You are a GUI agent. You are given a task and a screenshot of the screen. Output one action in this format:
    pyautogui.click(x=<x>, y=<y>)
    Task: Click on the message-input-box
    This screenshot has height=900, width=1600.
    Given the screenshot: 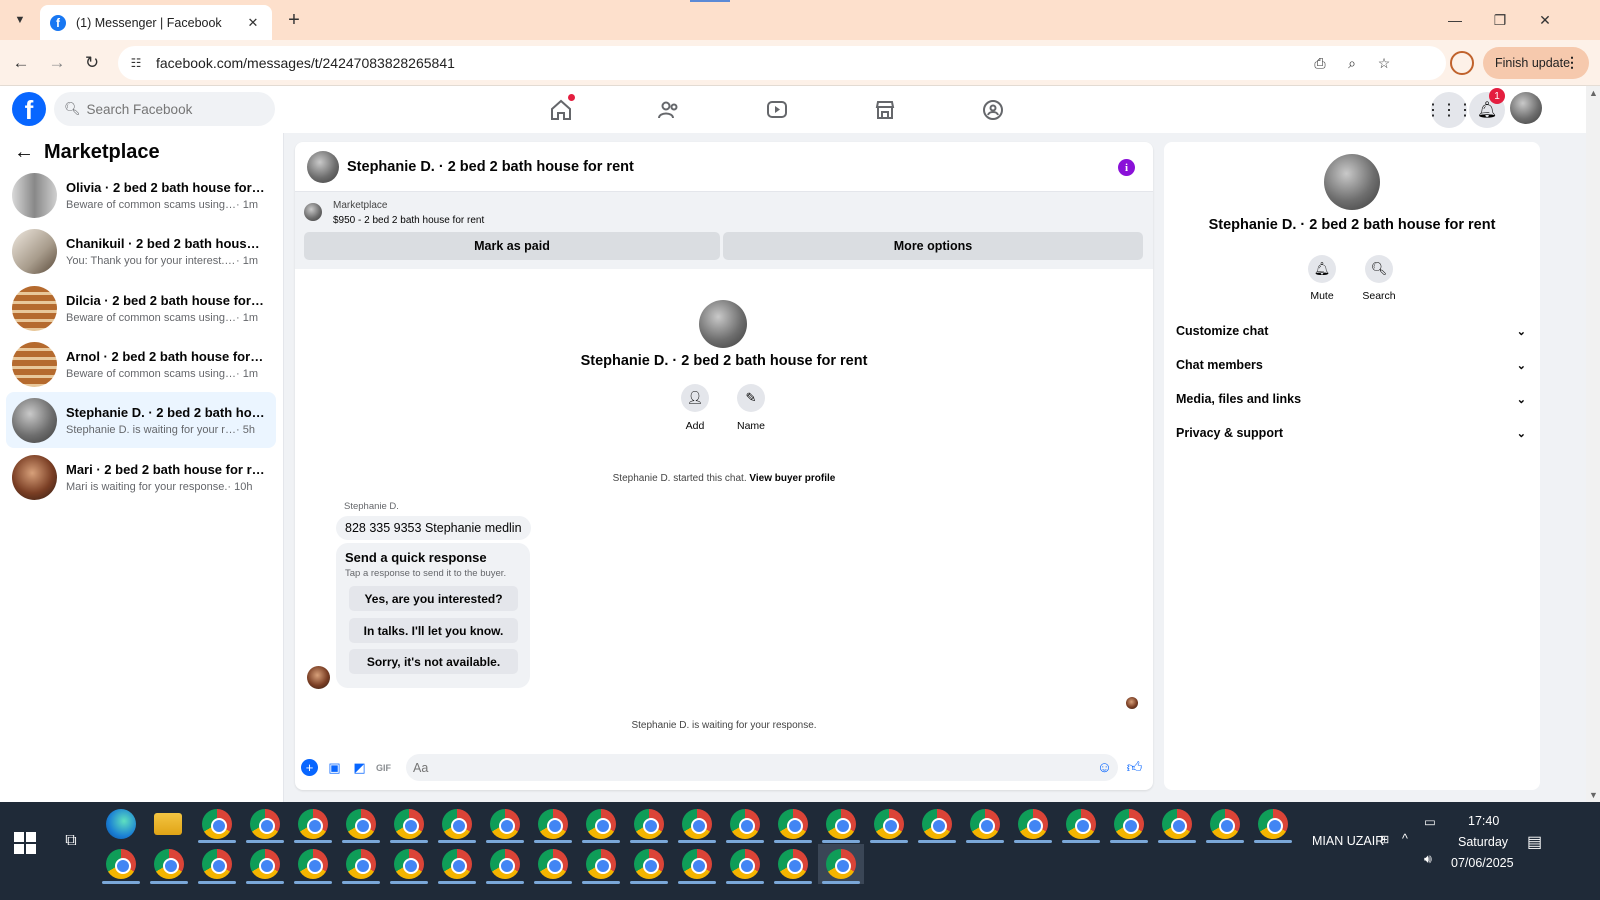 What is the action you would take?
    pyautogui.click(x=762, y=767)
    